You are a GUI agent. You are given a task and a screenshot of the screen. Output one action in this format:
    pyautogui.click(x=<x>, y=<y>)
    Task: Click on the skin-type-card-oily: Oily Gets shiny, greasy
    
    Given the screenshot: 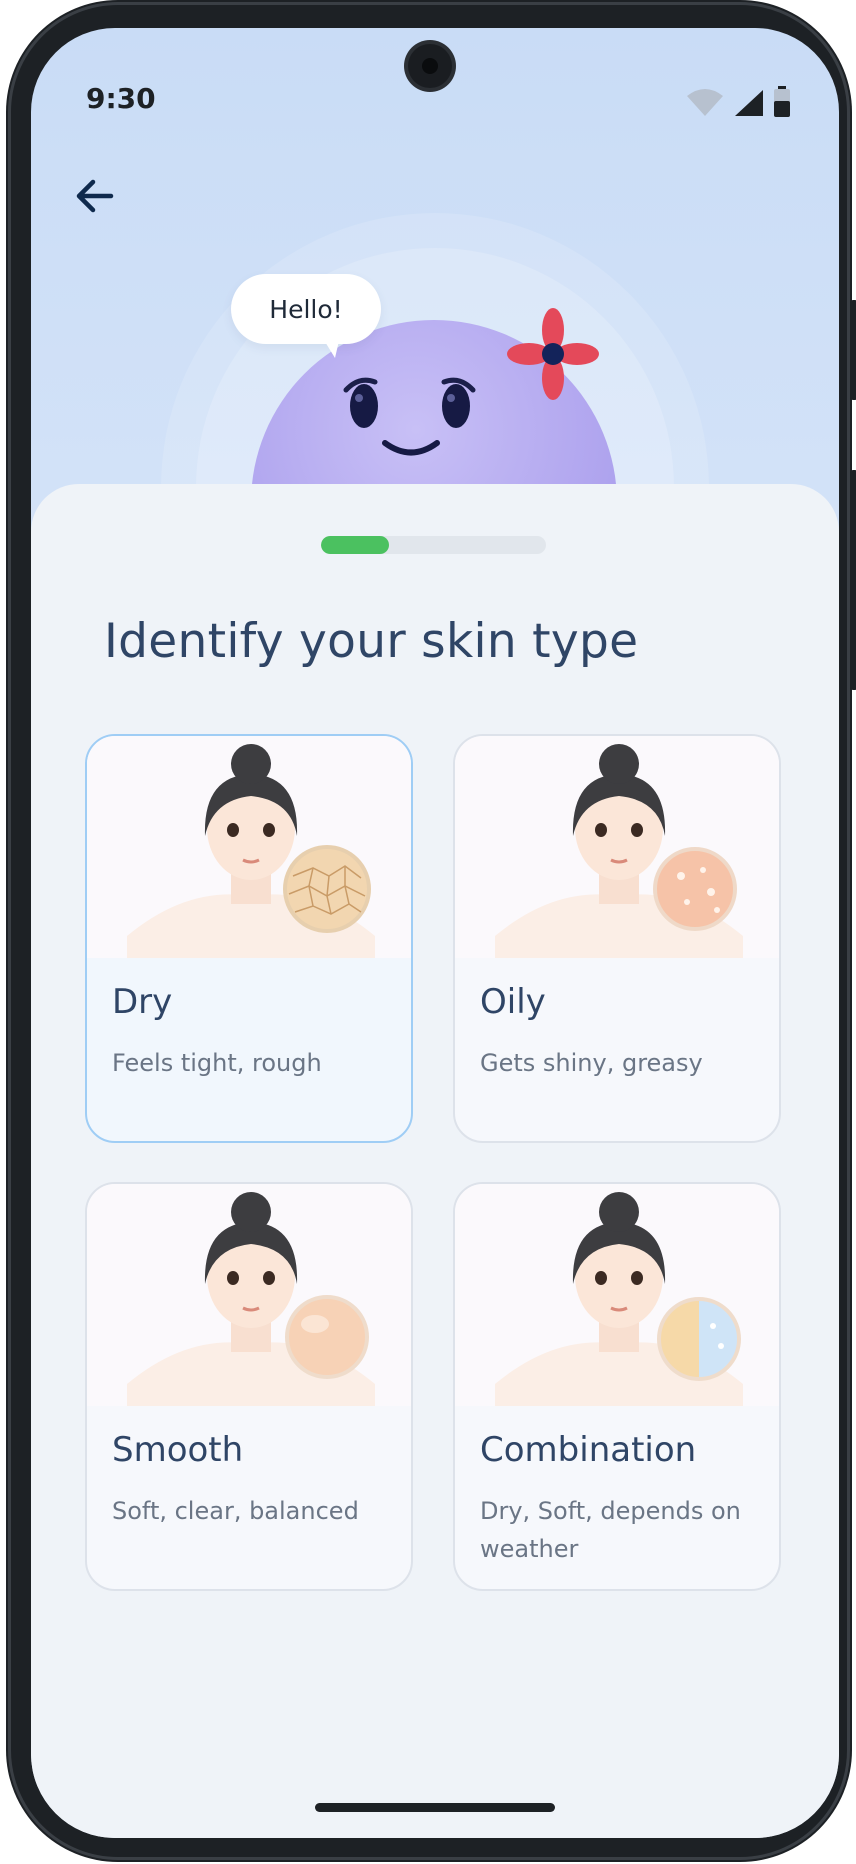 What is the action you would take?
    pyautogui.click(x=617, y=938)
    